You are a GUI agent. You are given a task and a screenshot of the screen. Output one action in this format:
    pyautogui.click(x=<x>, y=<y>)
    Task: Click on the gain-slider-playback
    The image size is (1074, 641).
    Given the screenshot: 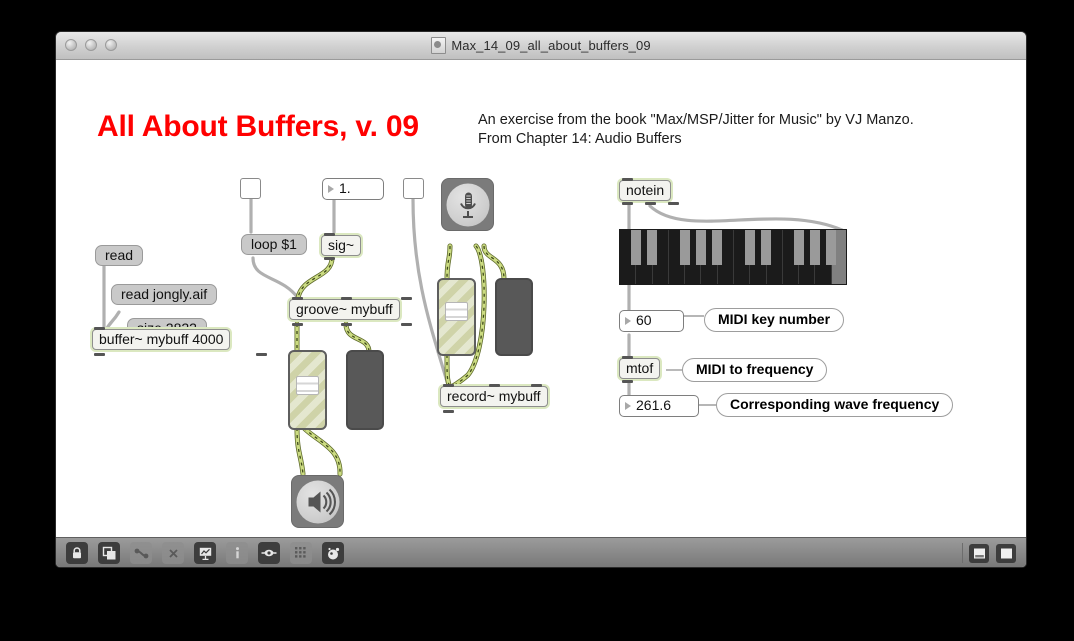 What is the action you would take?
    pyautogui.click(x=307, y=390)
    